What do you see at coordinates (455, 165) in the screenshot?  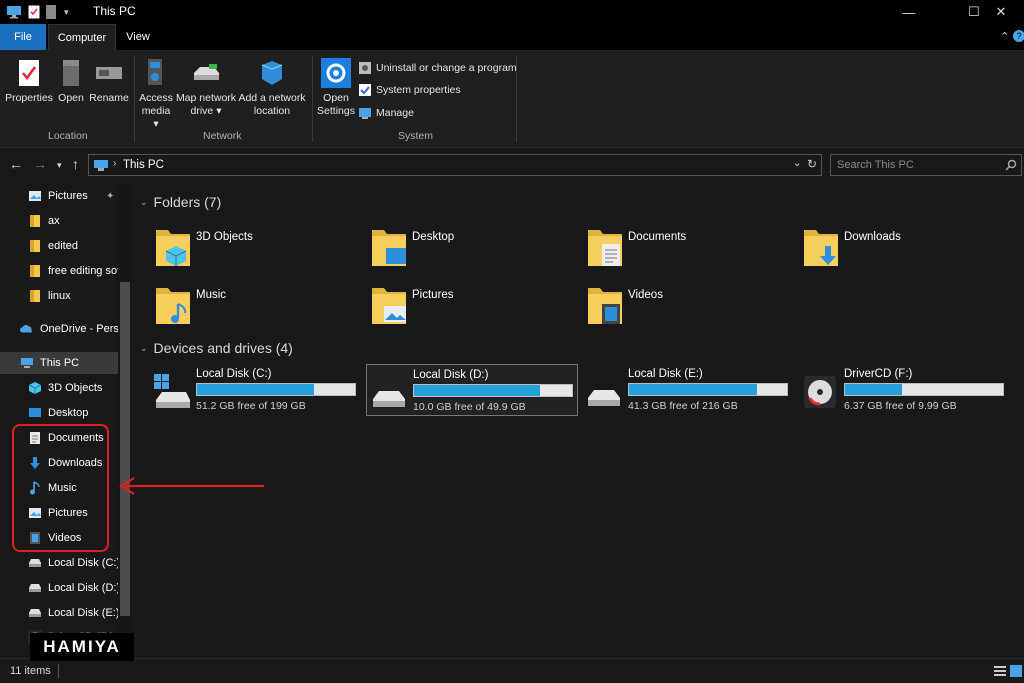 I see `address-bar: › This PC ⌄ ↻` at bounding box center [455, 165].